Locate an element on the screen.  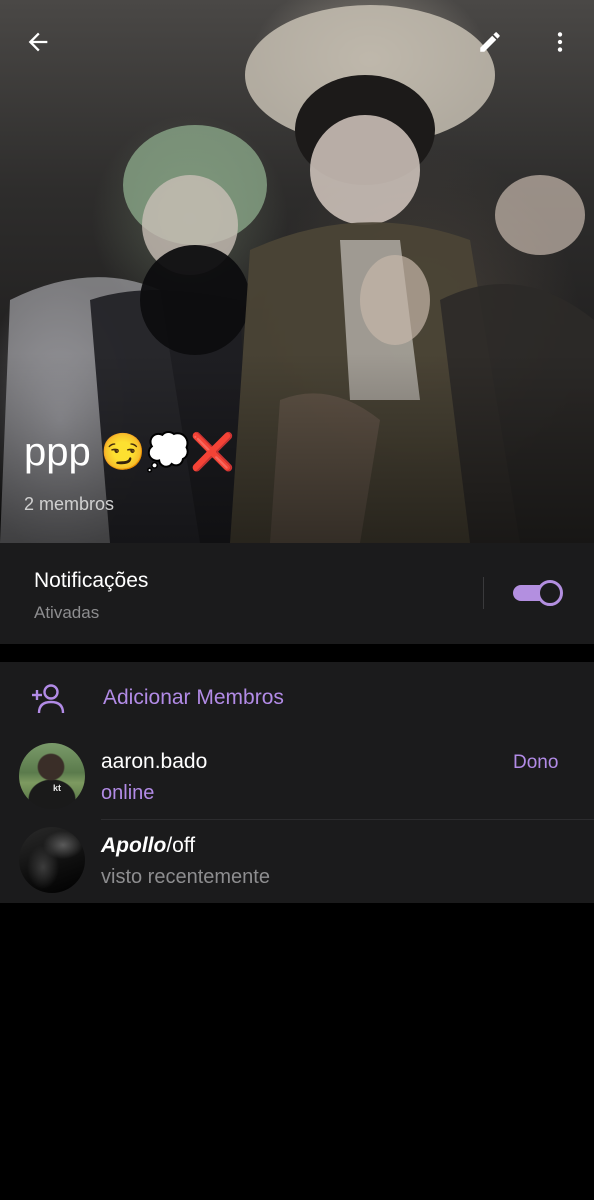
avatar is located at coordinates (52, 860).